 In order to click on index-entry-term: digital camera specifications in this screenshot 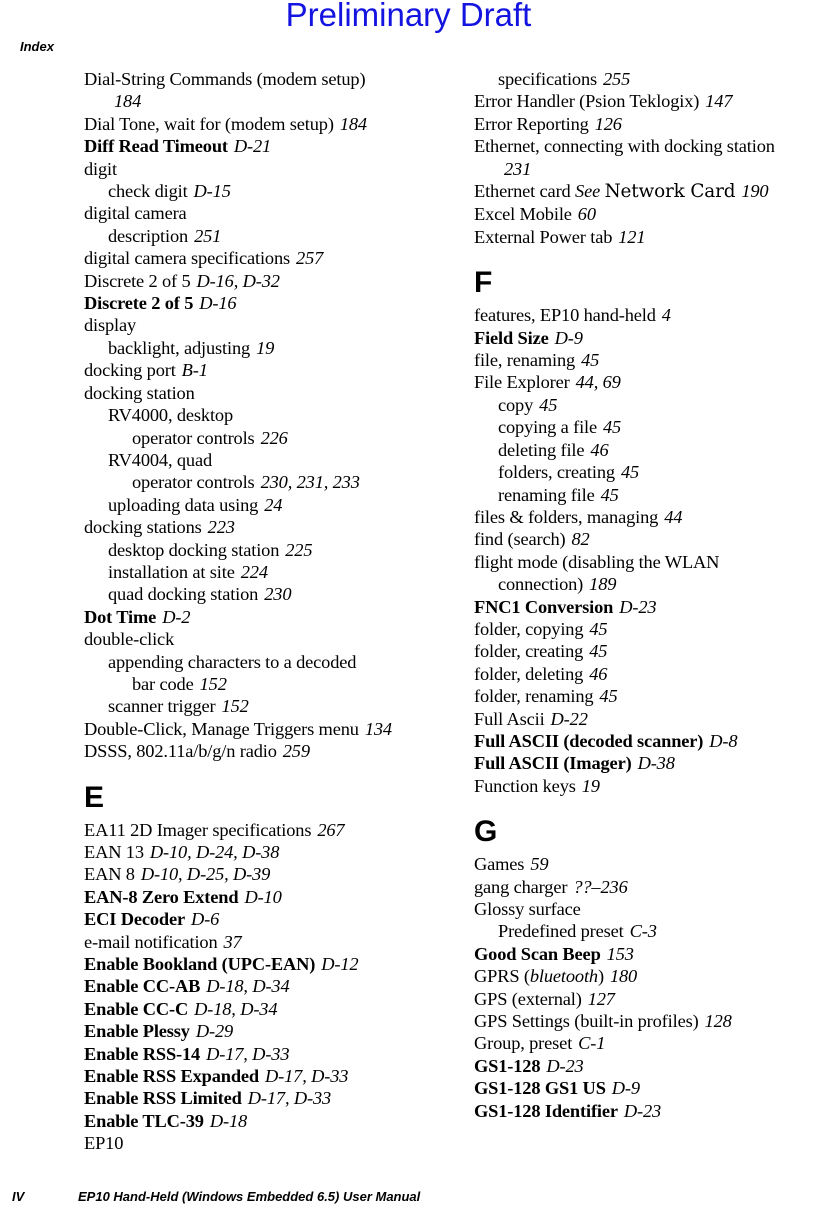, I will do `click(187, 258)`.